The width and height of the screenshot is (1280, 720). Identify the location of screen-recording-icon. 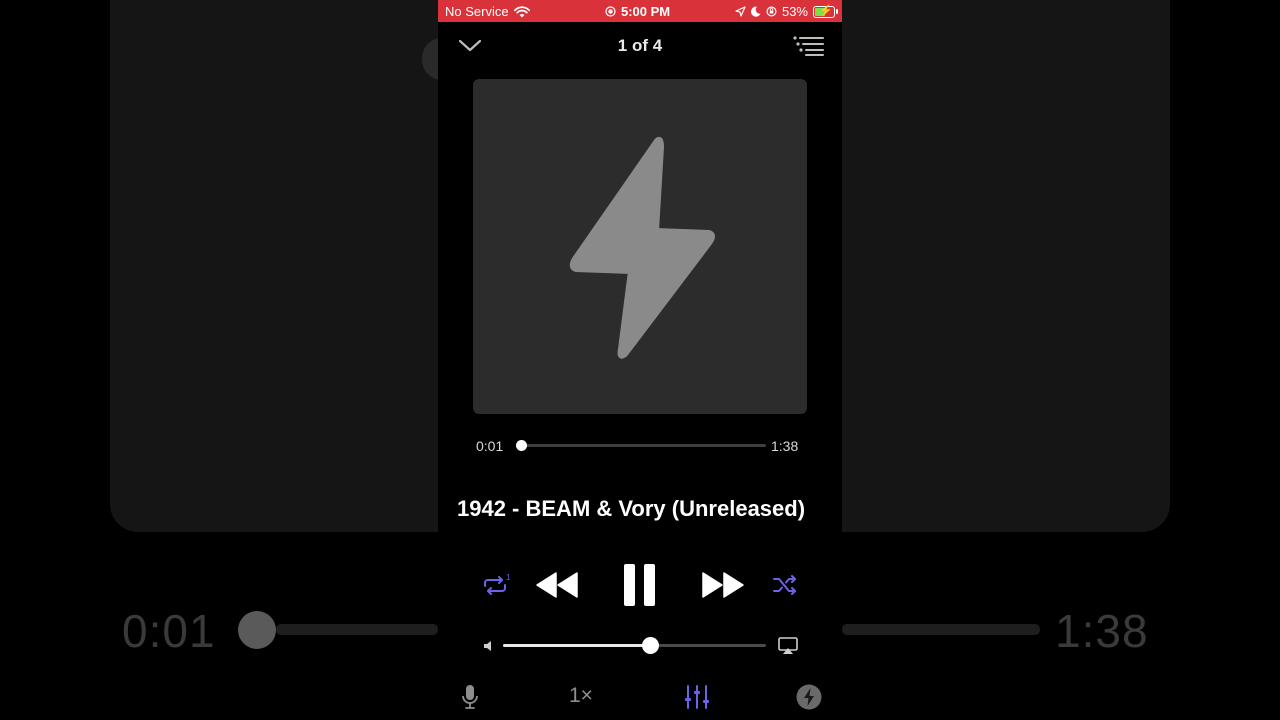
(610, 11).